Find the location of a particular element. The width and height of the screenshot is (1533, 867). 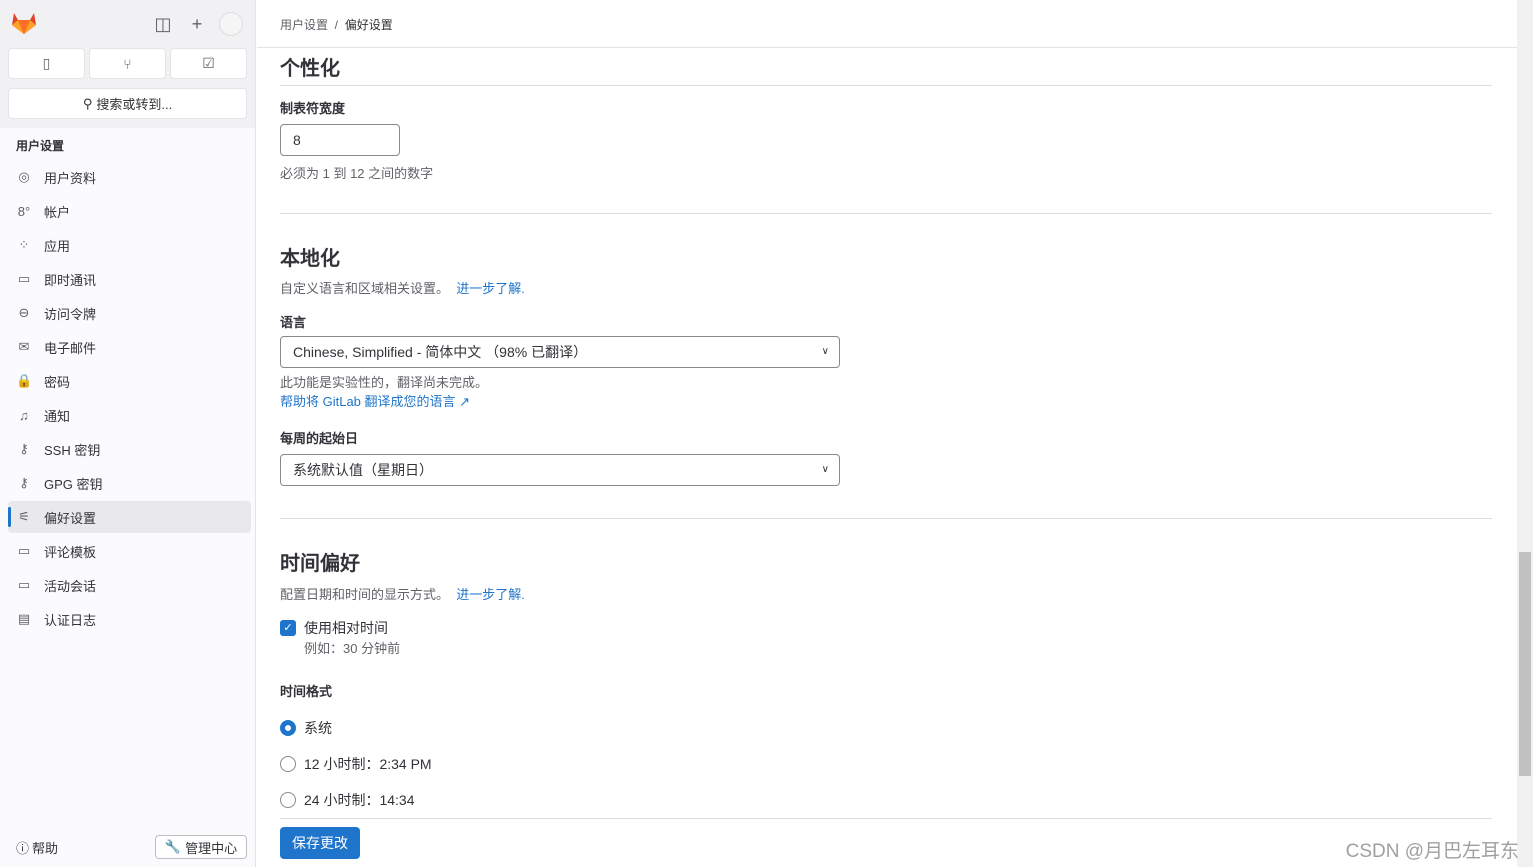

tab-width-hint: 必须为 1 到 12 之间的数字 is located at coordinates (357, 173).